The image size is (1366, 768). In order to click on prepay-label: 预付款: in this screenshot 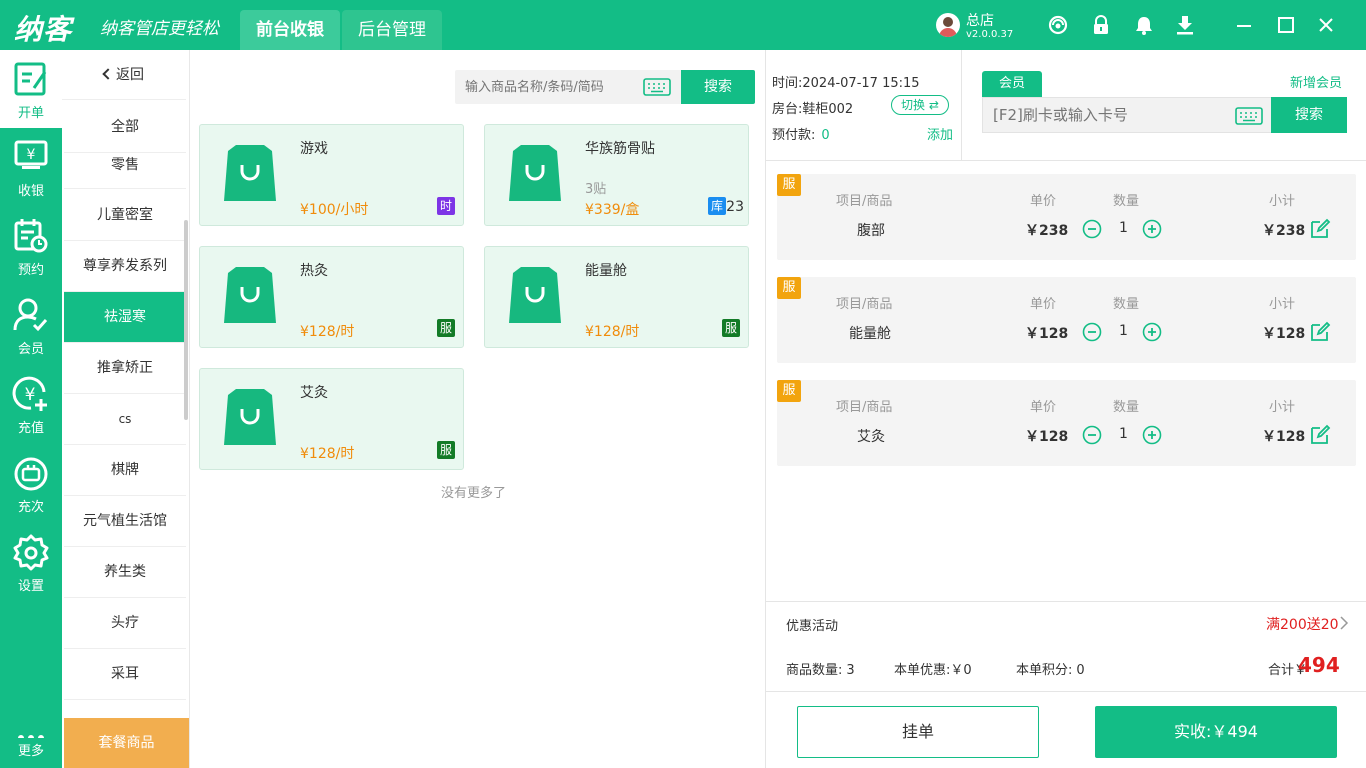, I will do `click(794, 135)`.